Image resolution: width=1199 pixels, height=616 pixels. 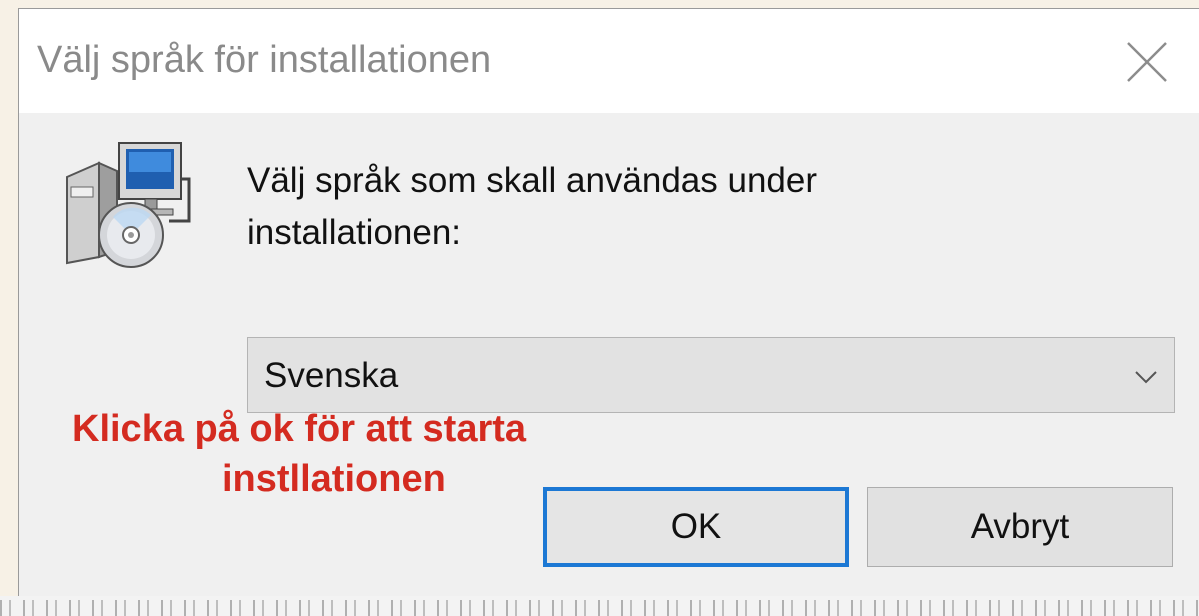 I want to click on annotation-line-2: instllationen, so click(x=334, y=479).